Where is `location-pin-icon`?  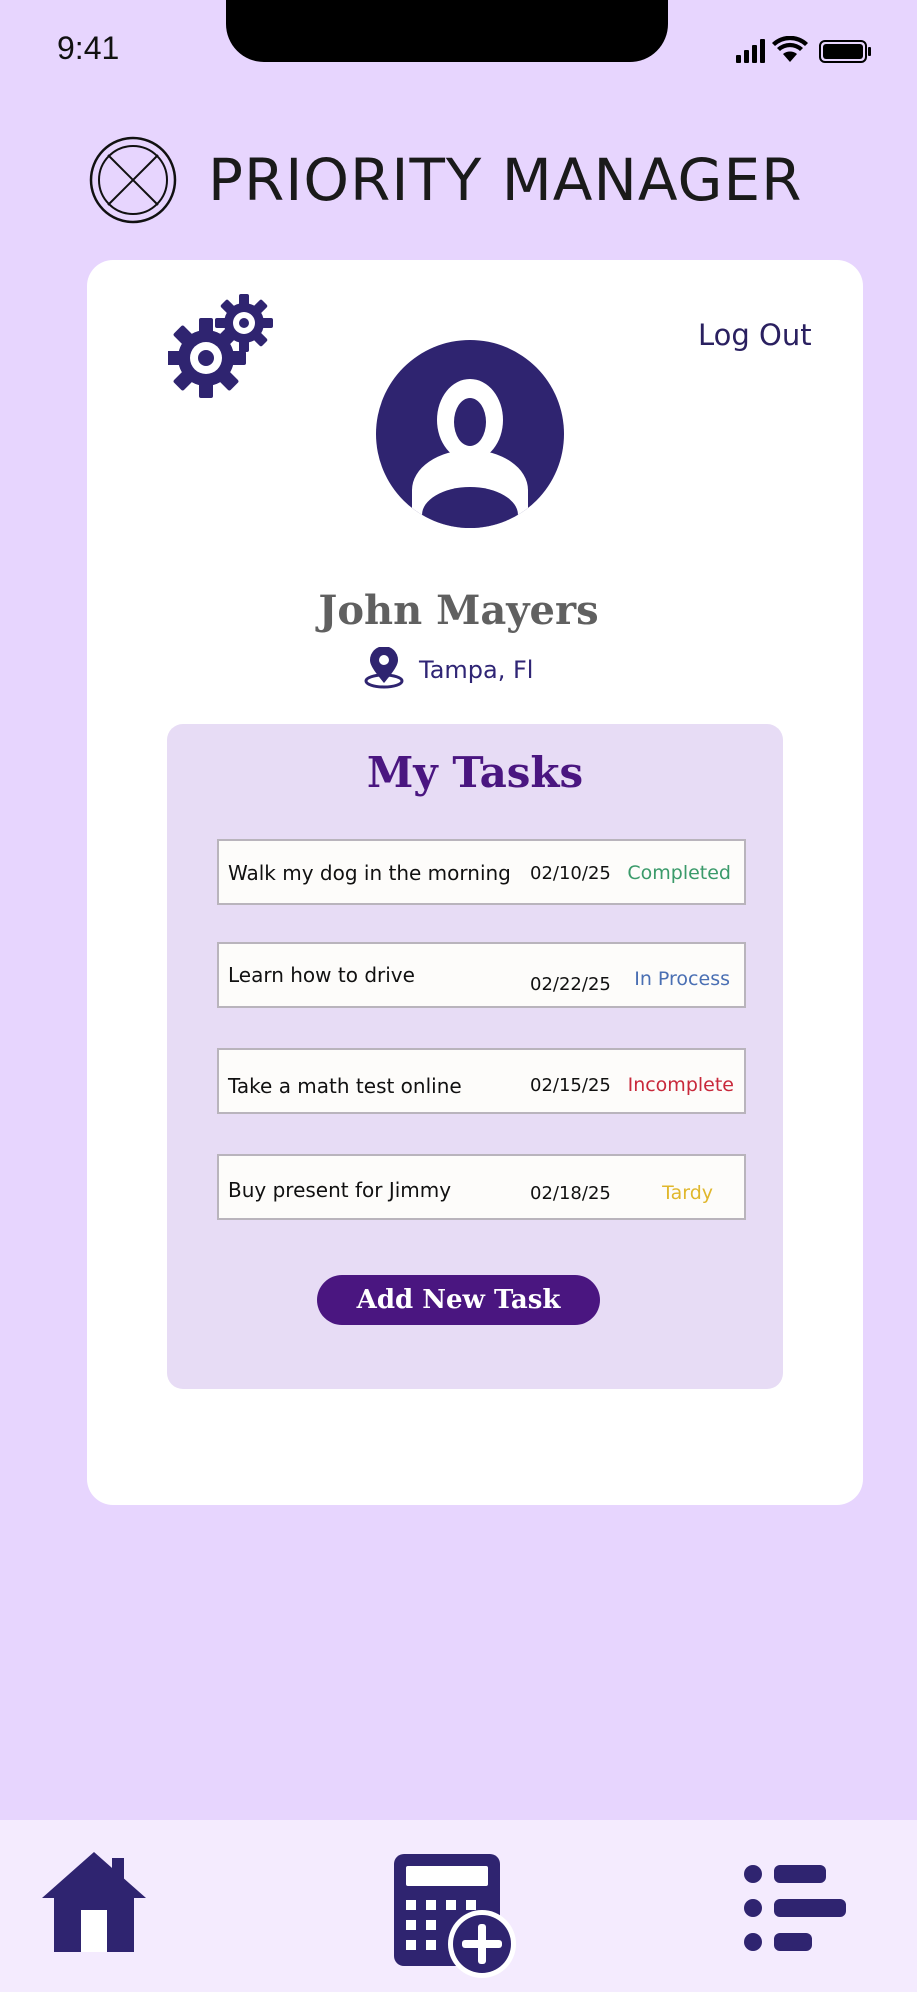
location-pin-icon is located at coordinates (384, 668).